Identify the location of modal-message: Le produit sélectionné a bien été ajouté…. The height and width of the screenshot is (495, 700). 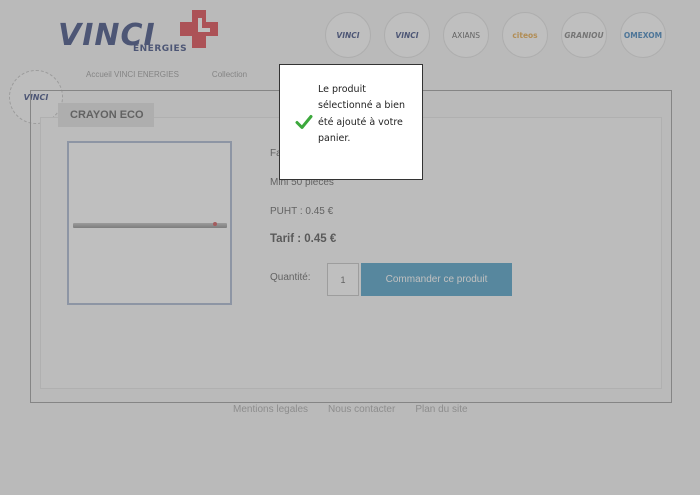
(361, 114).